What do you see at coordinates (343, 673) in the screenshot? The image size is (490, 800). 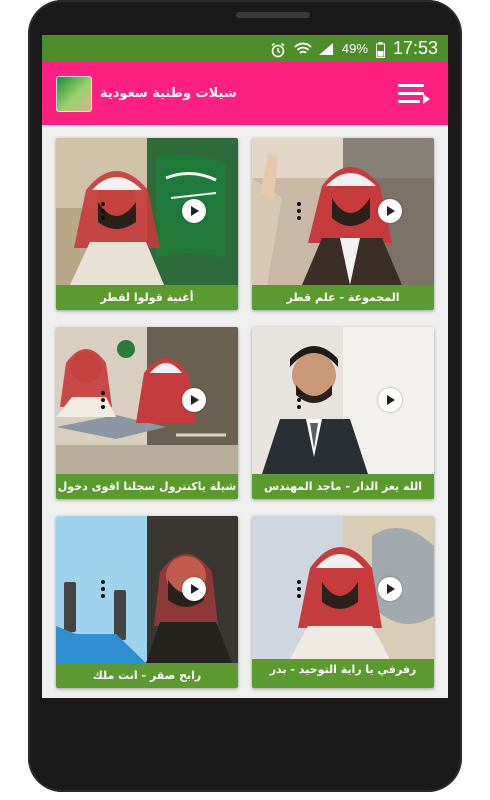 I see `video-title: رفرفي يا راية التوحيد - بدر` at bounding box center [343, 673].